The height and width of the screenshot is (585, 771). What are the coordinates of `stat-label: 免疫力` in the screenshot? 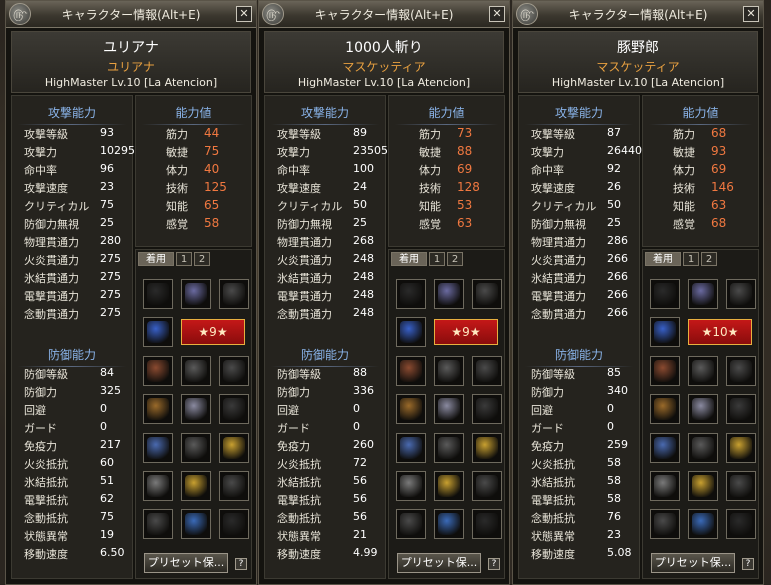 It's located at (293, 446).